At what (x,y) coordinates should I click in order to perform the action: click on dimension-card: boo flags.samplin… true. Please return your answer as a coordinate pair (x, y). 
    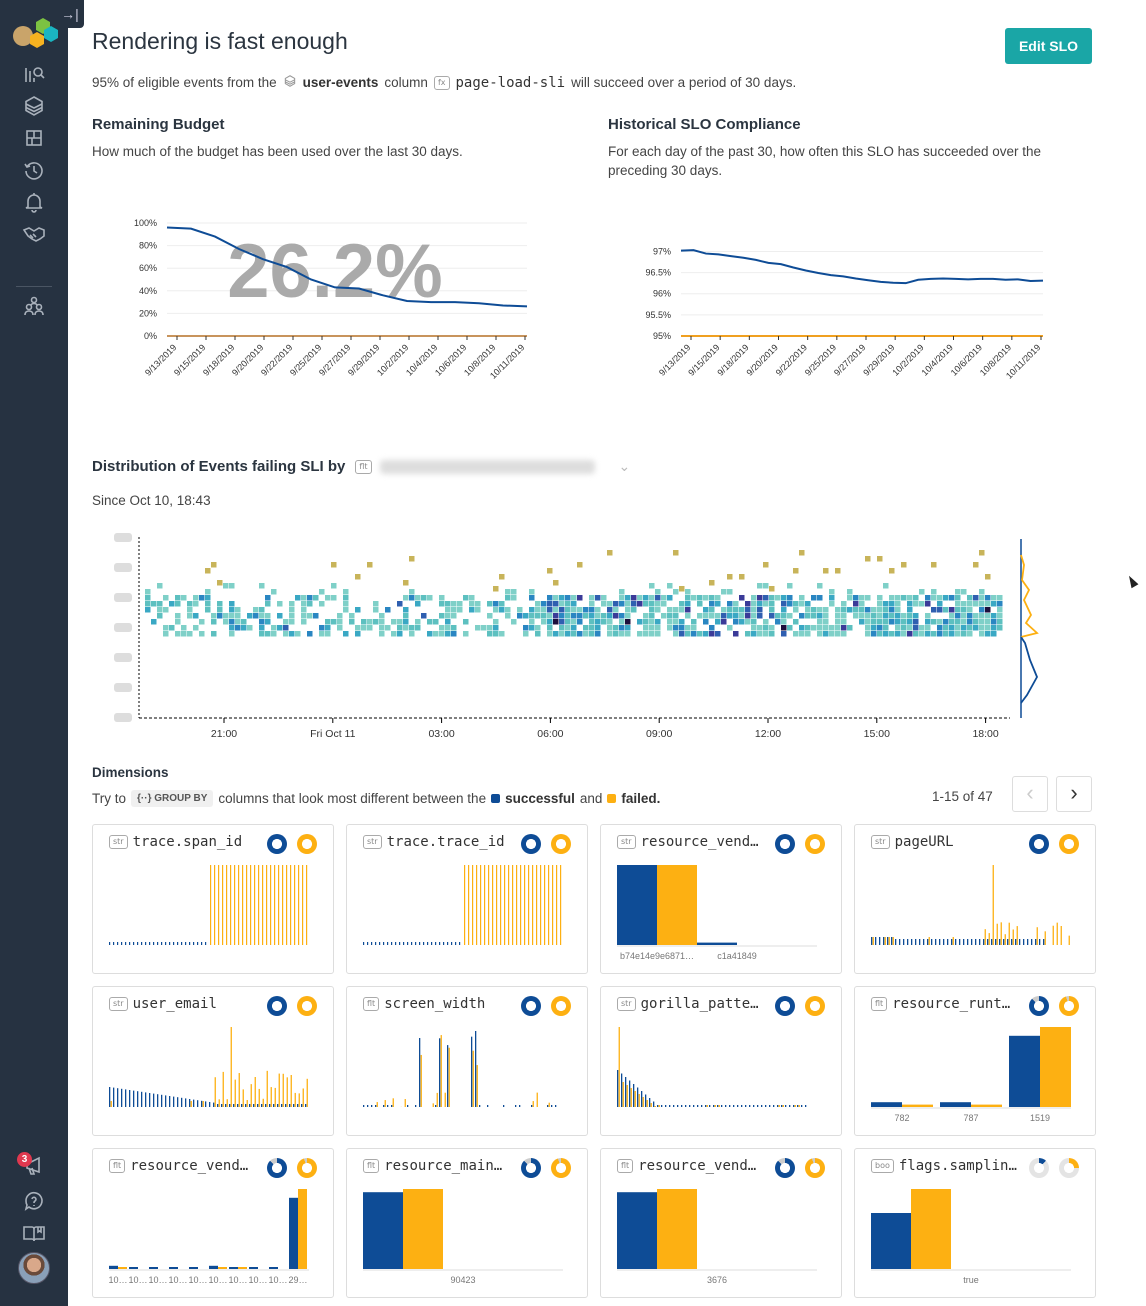
    Looking at the image, I should click on (975, 1223).